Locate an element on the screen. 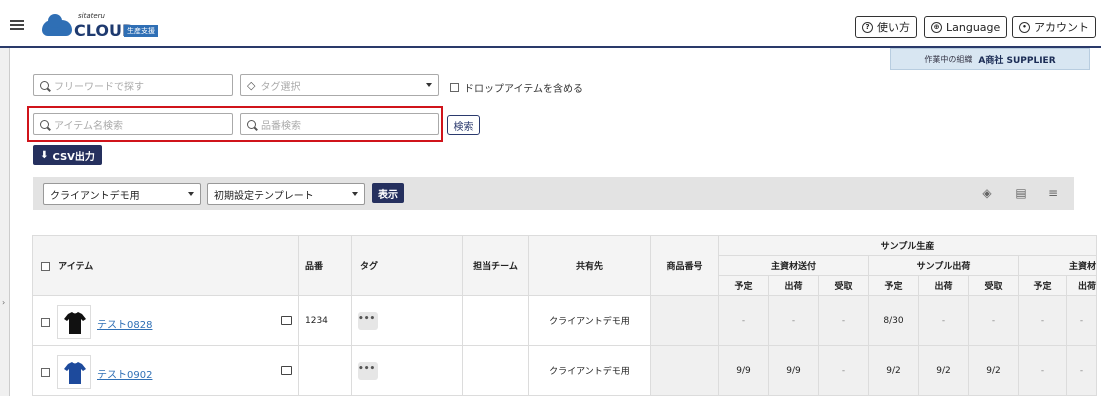  date-cell: 8/30 is located at coordinates (893, 320).